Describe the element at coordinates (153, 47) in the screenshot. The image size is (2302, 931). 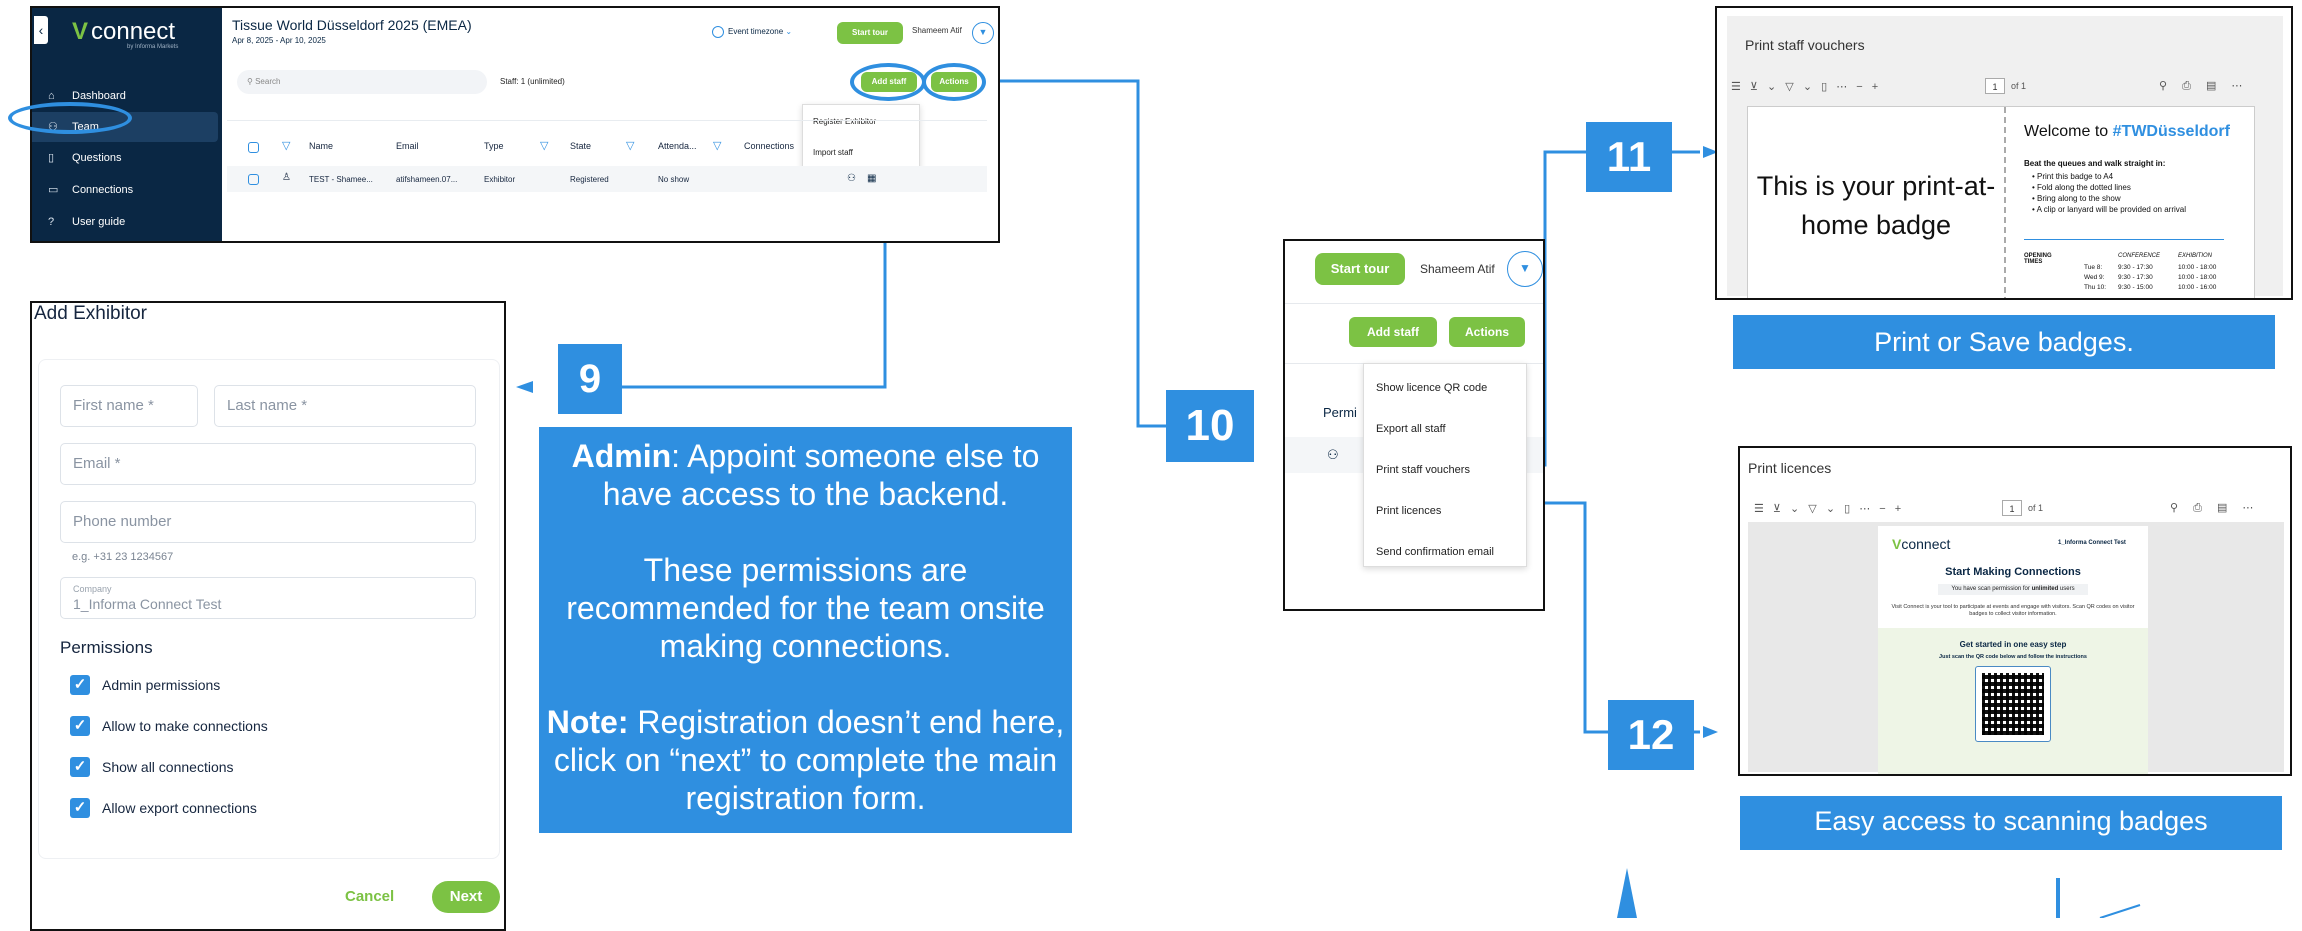
I see `logo-subtitle: by Informa Markets` at that location.